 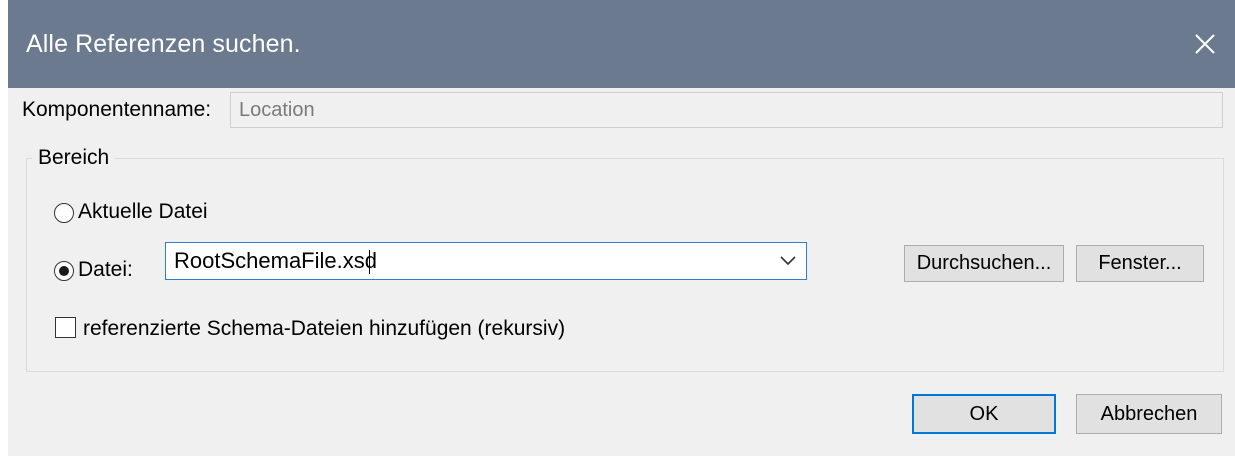 What do you see at coordinates (369, 262) in the screenshot?
I see `text-caret` at bounding box center [369, 262].